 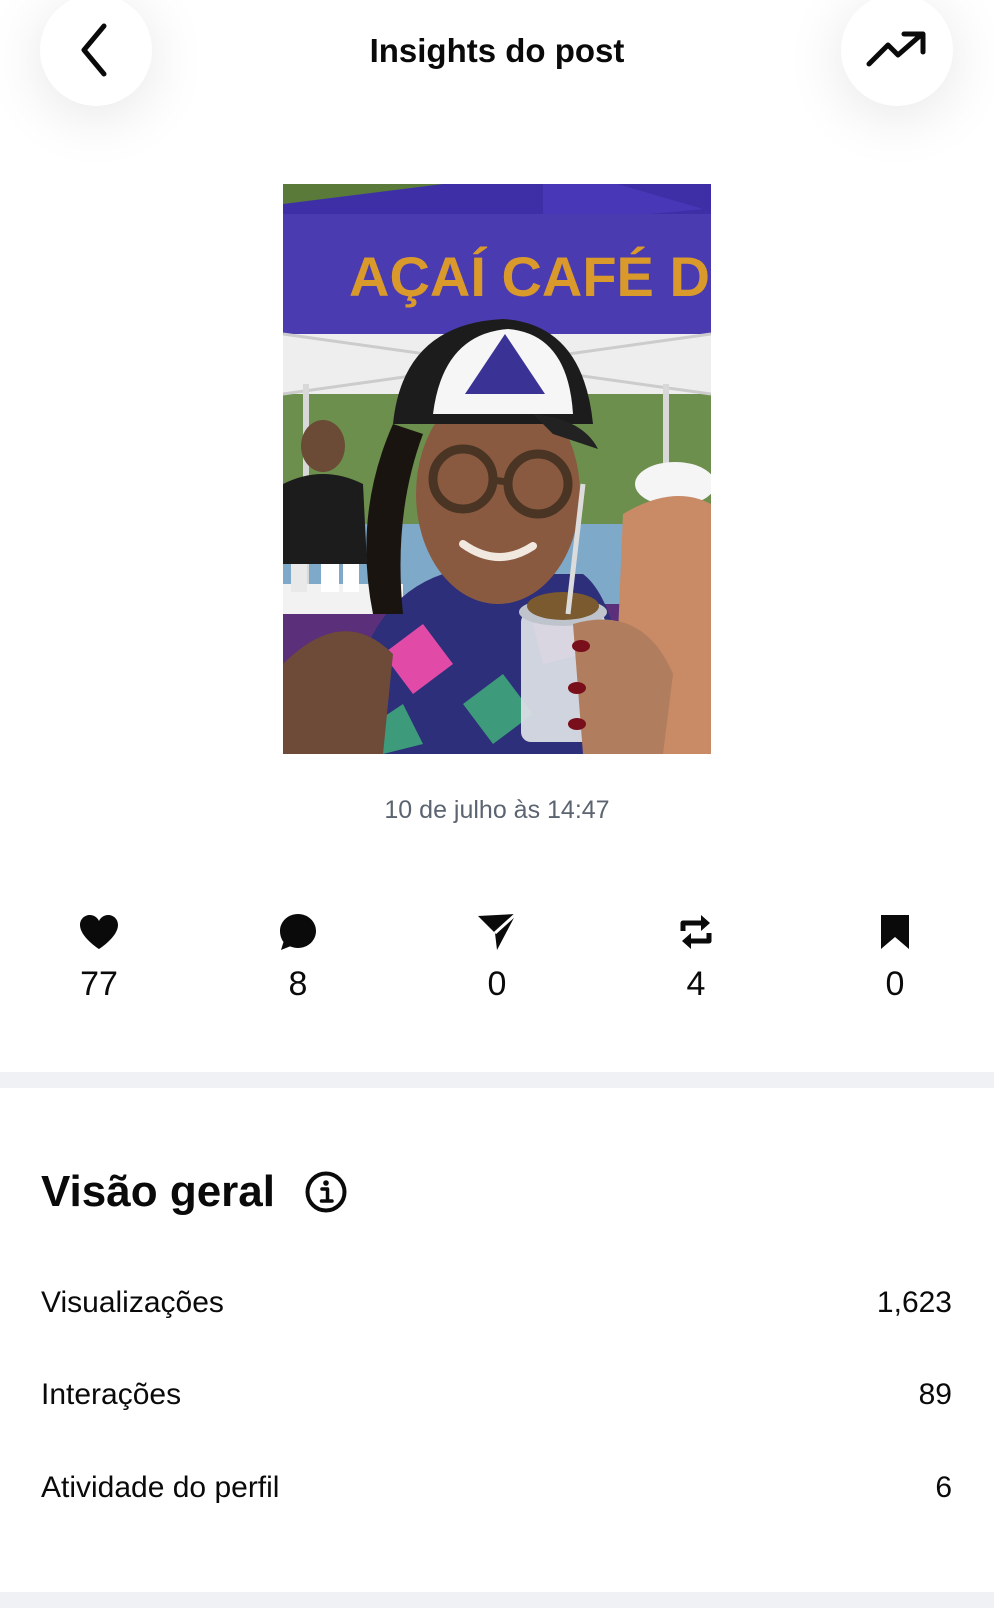 I want to click on metric-profile-activity-label: Atividade do perfil, so click(x=160, y=1487).